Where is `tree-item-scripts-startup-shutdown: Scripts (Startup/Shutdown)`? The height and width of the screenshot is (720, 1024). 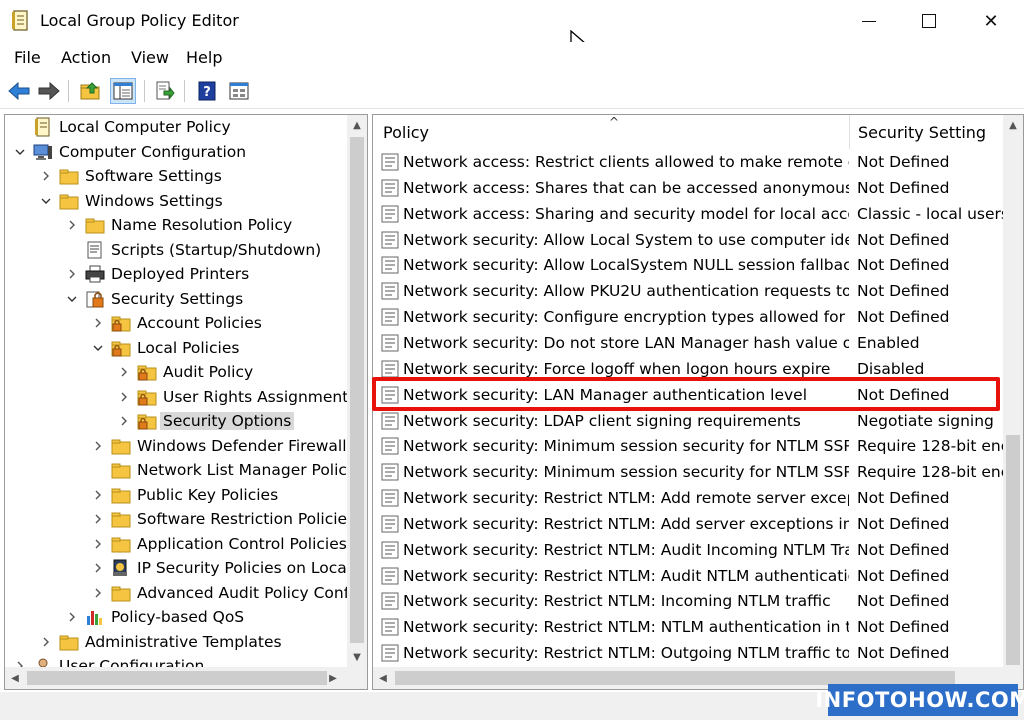
tree-item-scripts-startup-shutdown: Scripts (Startup/Shutdown) is located at coordinates (193, 250).